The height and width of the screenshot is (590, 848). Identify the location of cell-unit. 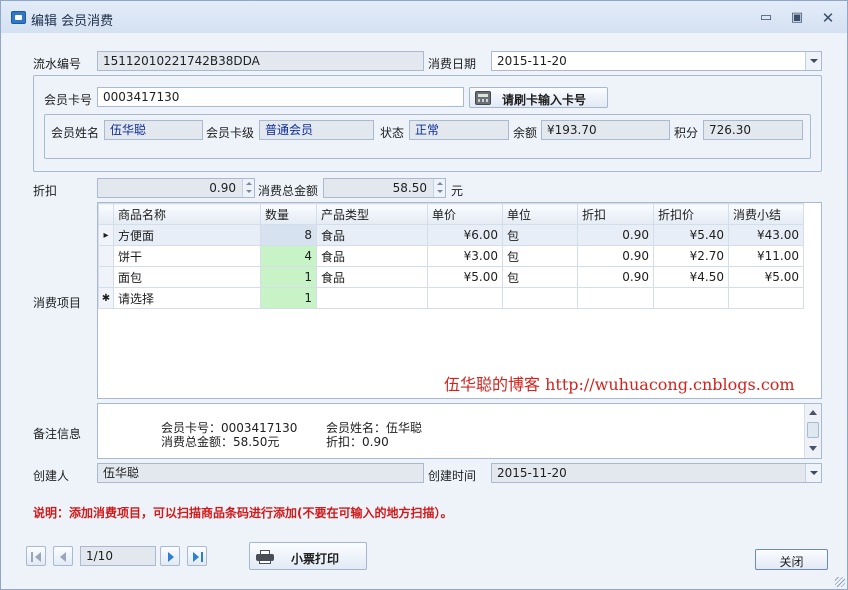
(540, 298).